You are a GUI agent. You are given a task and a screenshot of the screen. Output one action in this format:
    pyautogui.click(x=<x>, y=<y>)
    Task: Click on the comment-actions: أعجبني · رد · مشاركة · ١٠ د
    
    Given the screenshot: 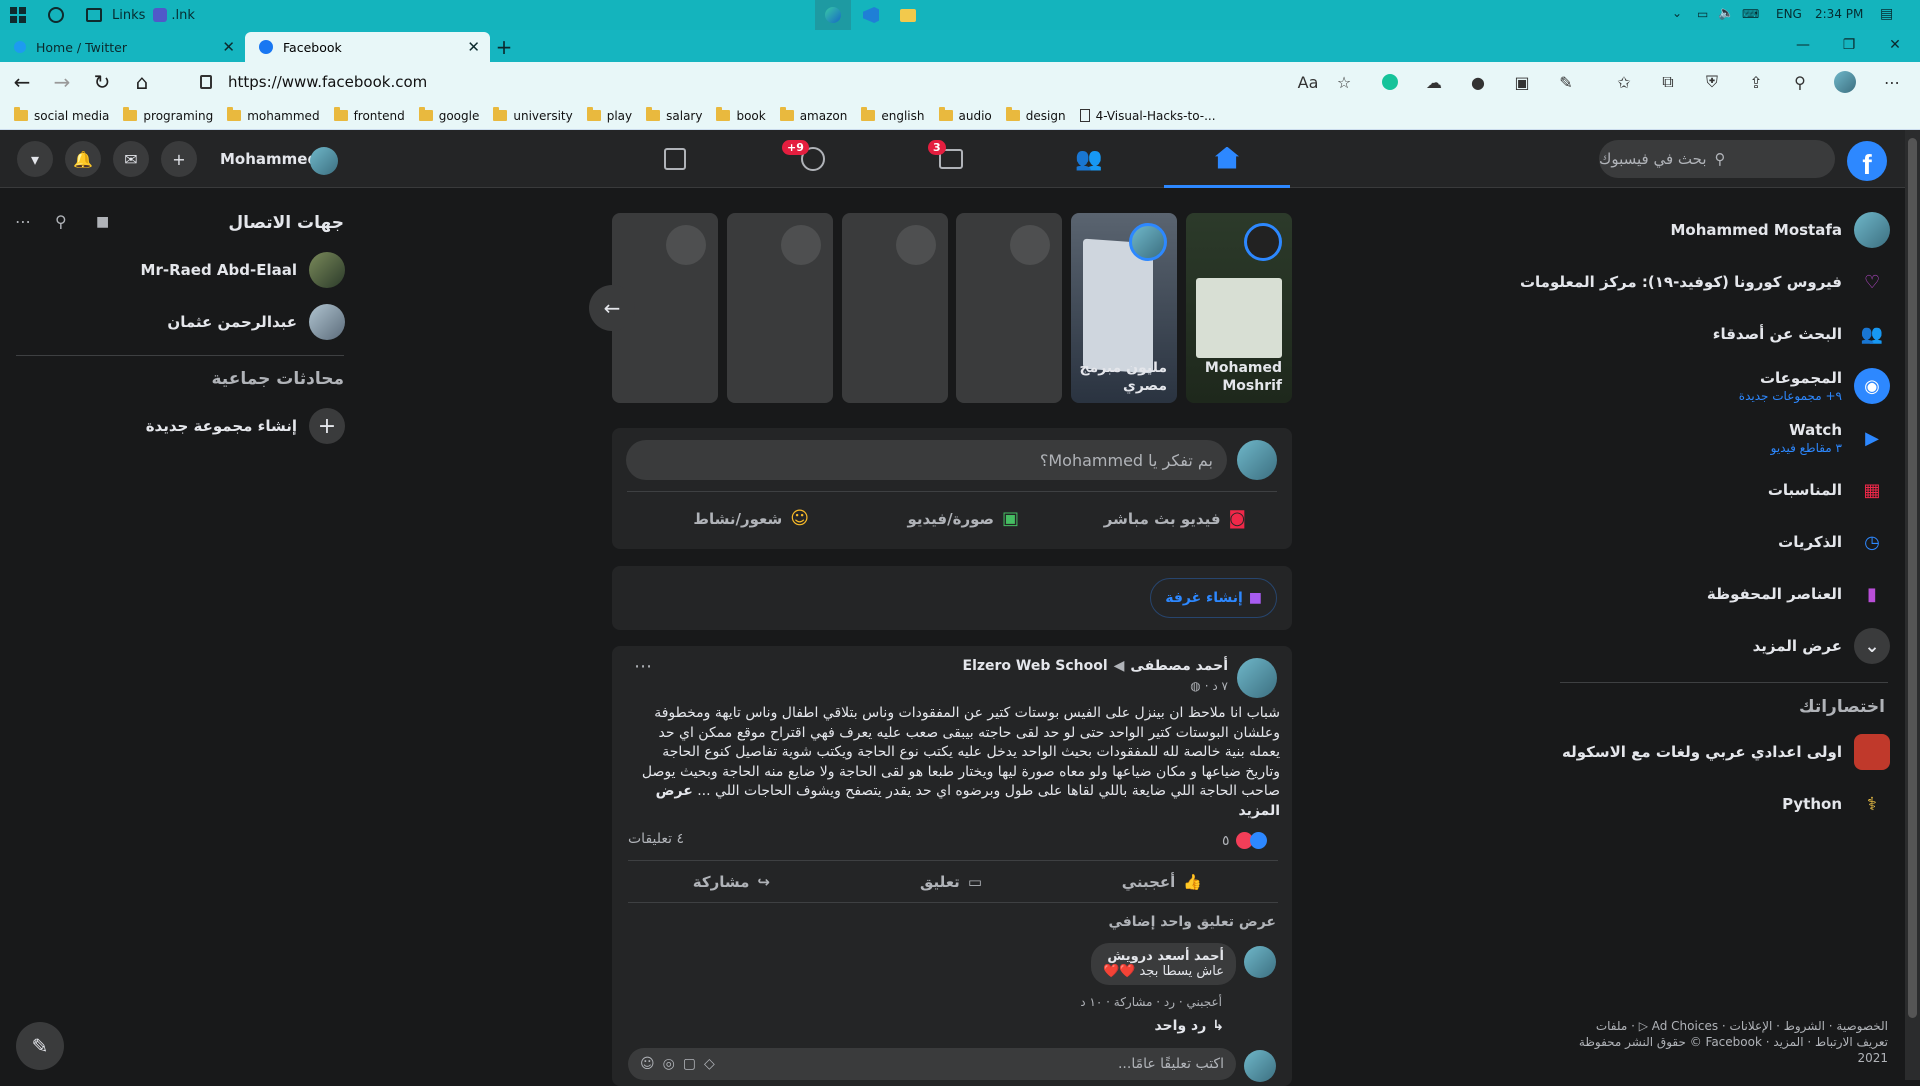 What is the action you would take?
    pyautogui.click(x=1151, y=1002)
    